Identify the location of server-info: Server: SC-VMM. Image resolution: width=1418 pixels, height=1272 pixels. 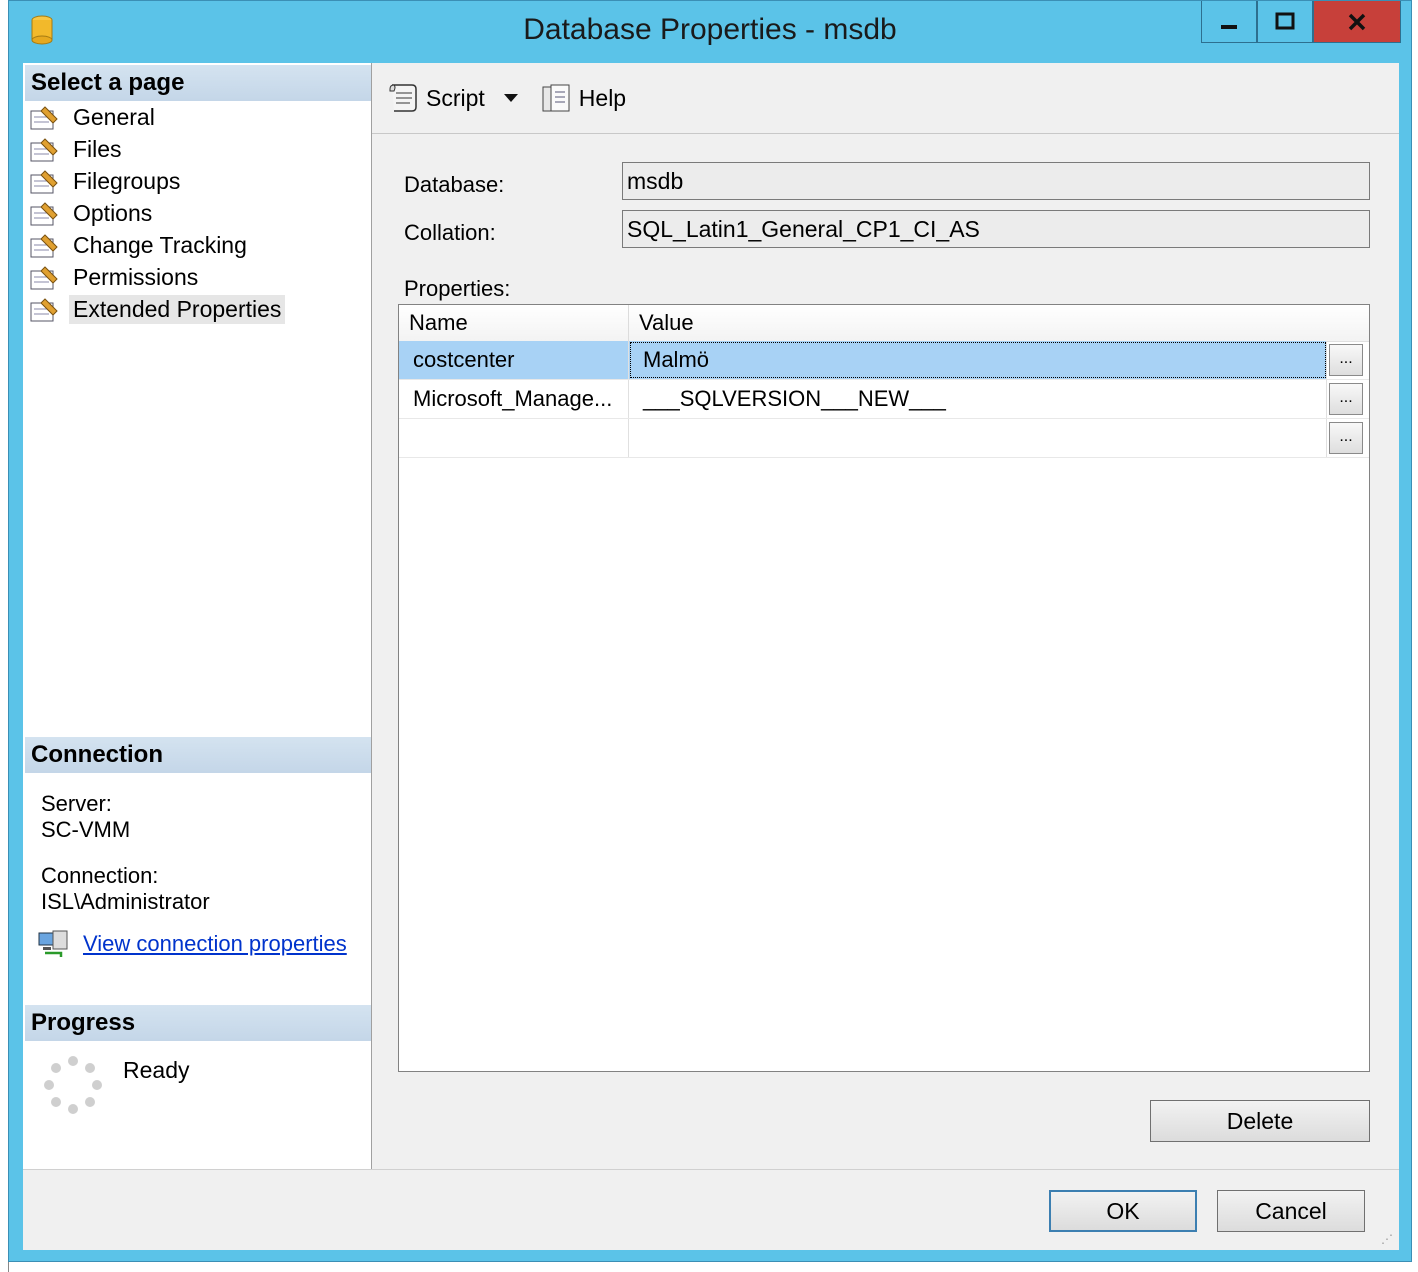
(85, 817).